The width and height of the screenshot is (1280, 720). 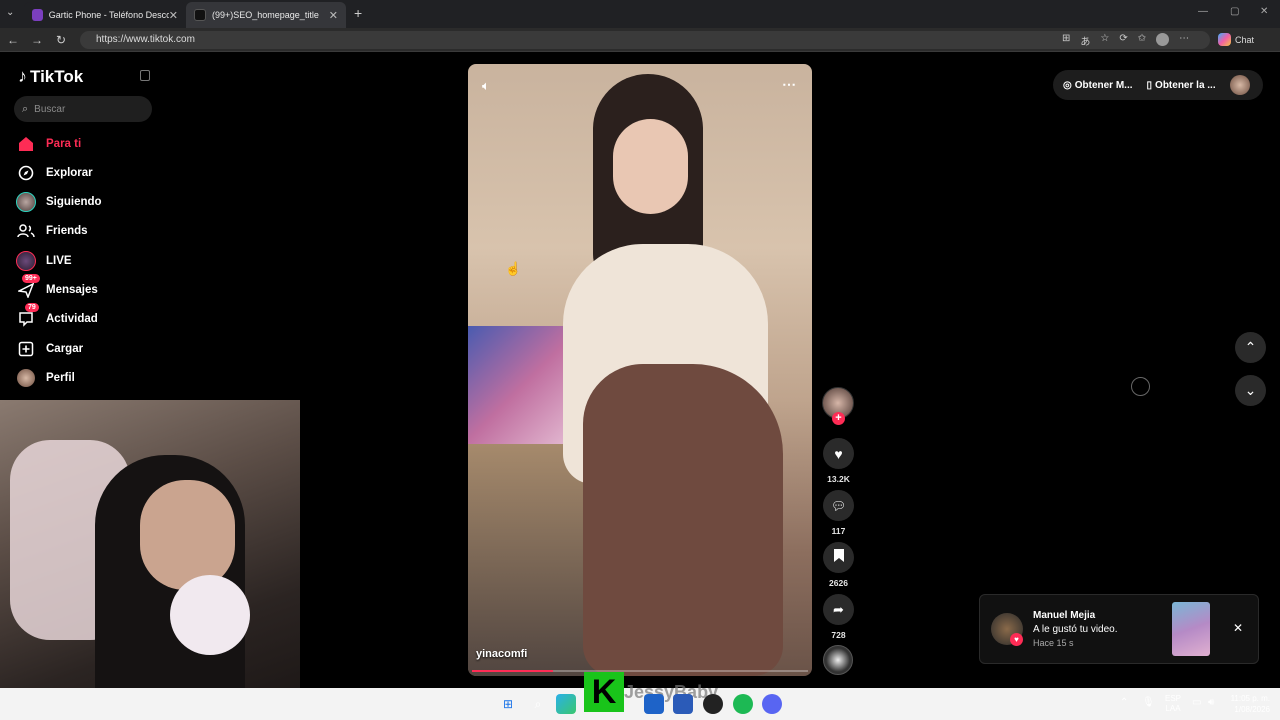 What do you see at coordinates (1123, 40) in the screenshot?
I see `extensions-icon: ⟳` at bounding box center [1123, 40].